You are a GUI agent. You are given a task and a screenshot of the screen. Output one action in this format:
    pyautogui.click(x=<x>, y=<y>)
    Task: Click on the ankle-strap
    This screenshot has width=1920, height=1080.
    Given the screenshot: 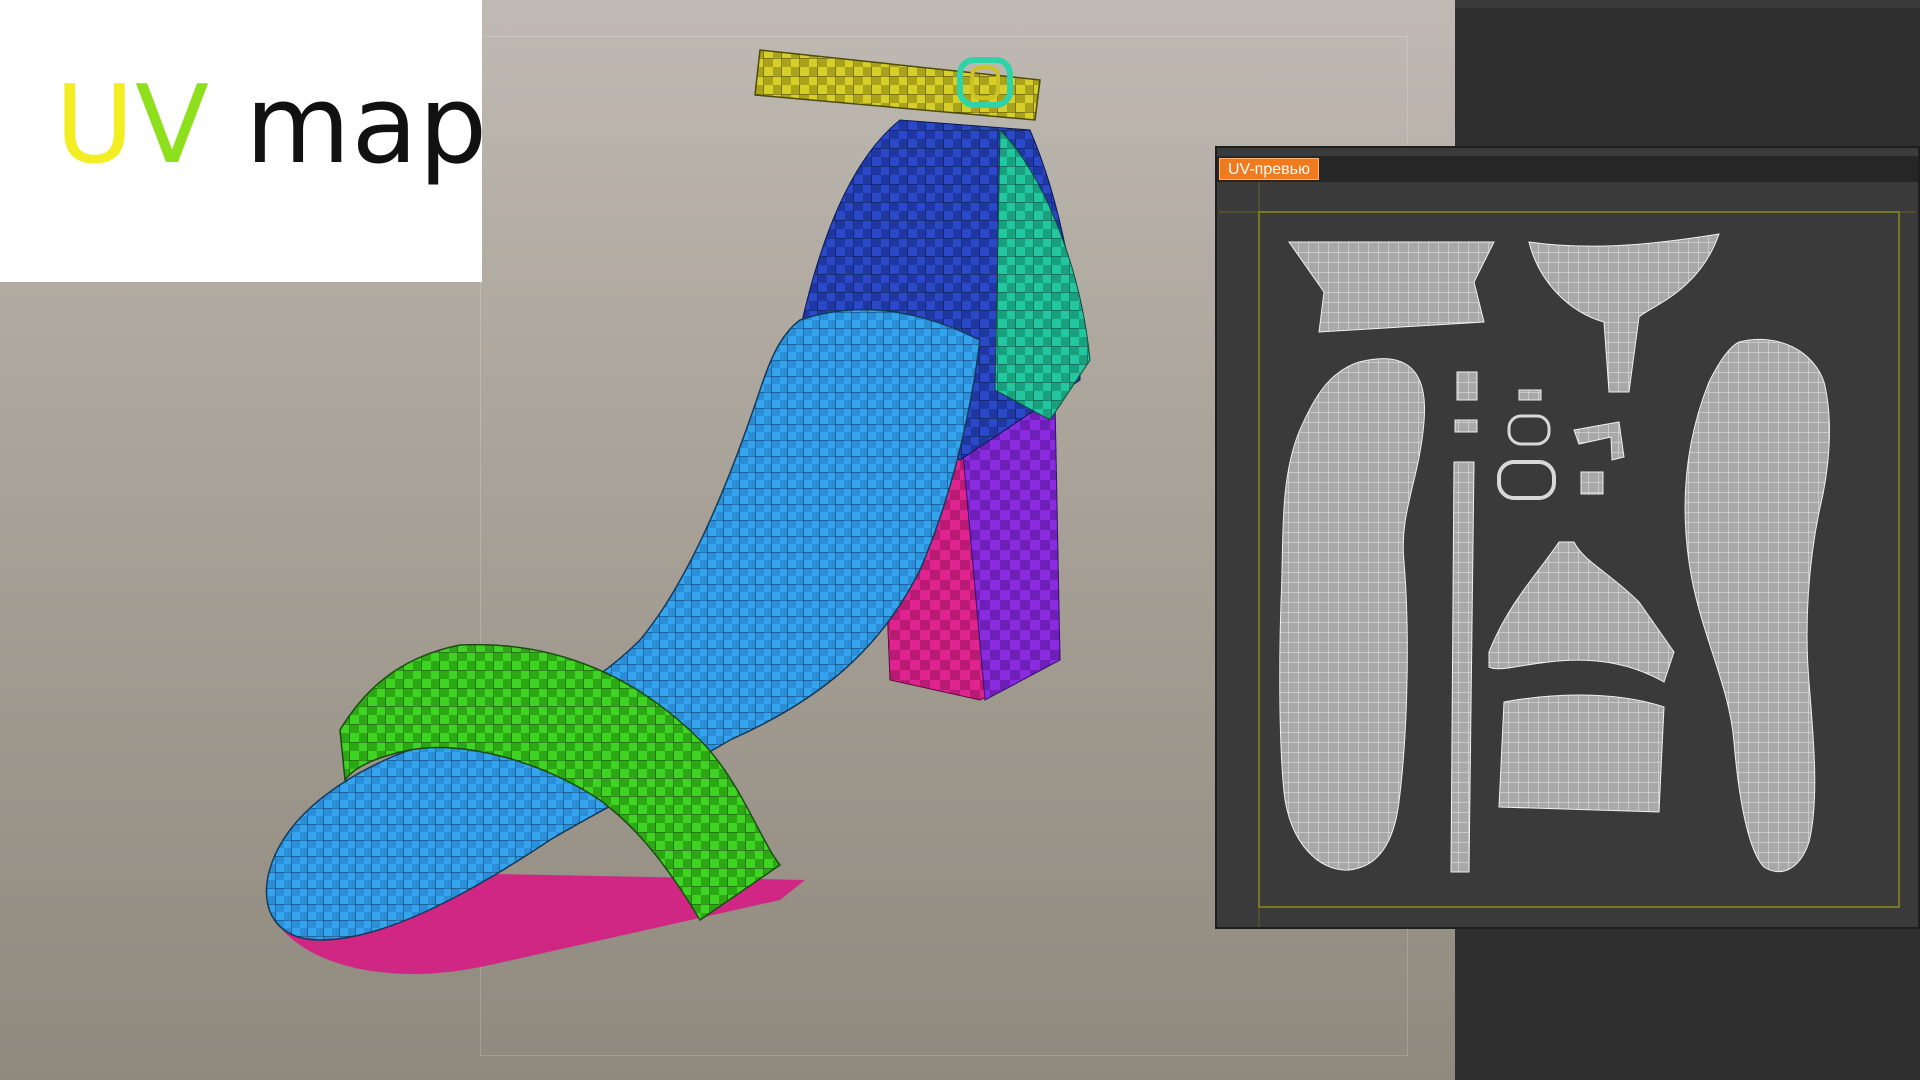 What is the action you would take?
    pyautogui.click(x=897, y=85)
    